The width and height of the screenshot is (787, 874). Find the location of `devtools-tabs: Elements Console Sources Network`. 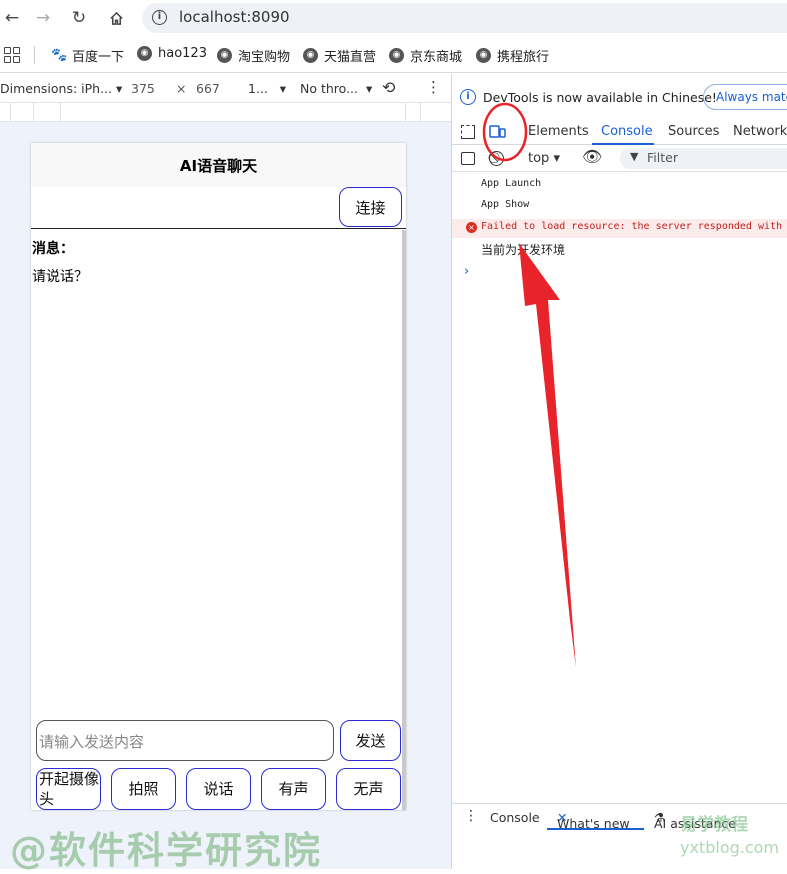

devtools-tabs: Elements Console Sources Network is located at coordinates (619, 131).